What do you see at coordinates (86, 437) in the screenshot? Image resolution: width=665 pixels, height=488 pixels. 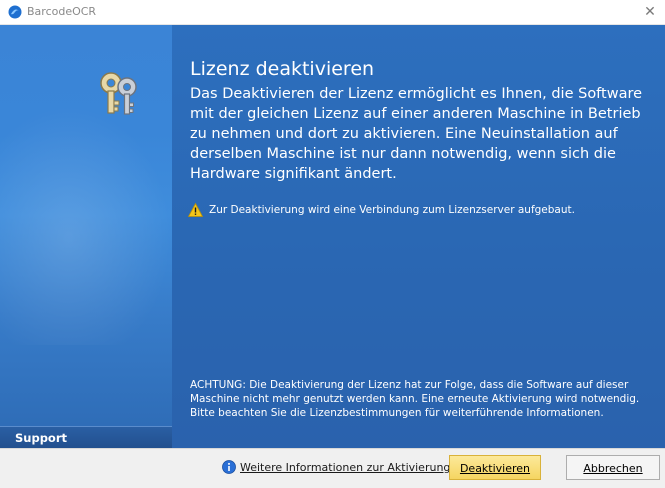 I see `support-link: Support` at bounding box center [86, 437].